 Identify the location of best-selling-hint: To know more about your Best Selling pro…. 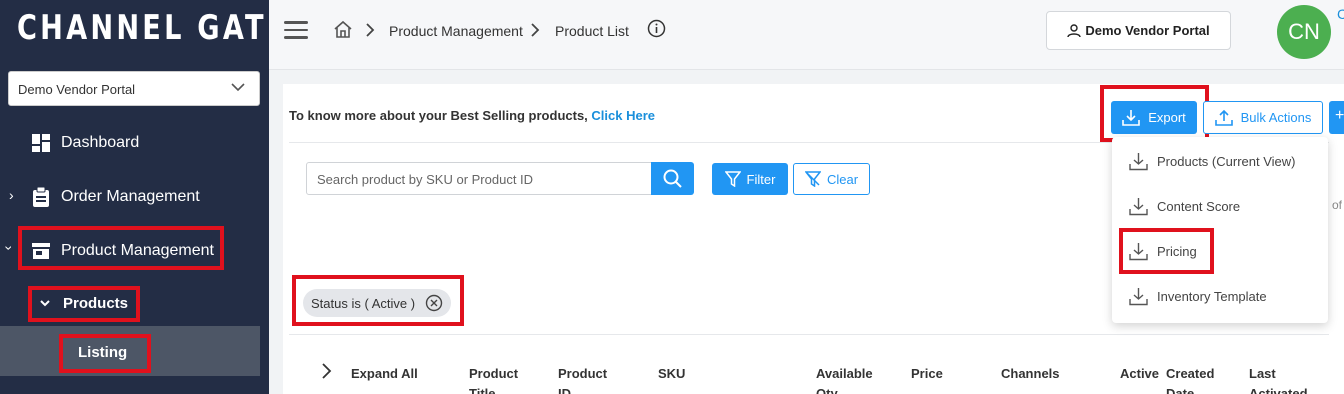
(472, 115).